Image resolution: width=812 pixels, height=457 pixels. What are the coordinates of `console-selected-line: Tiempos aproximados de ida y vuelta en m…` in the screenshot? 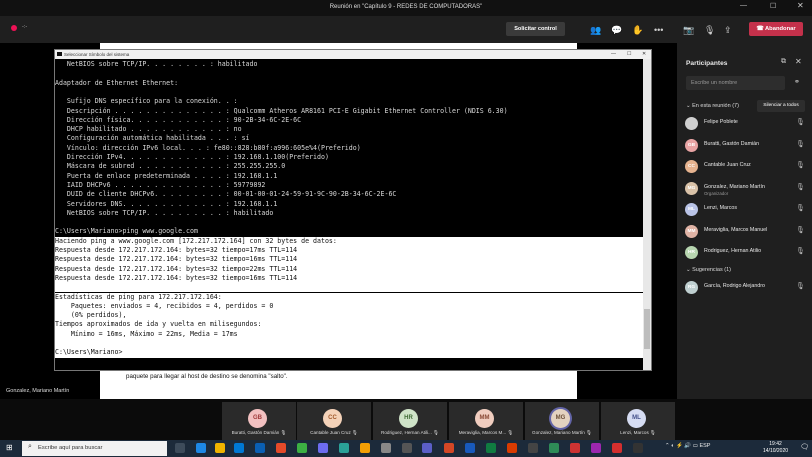 It's located at (349, 325).